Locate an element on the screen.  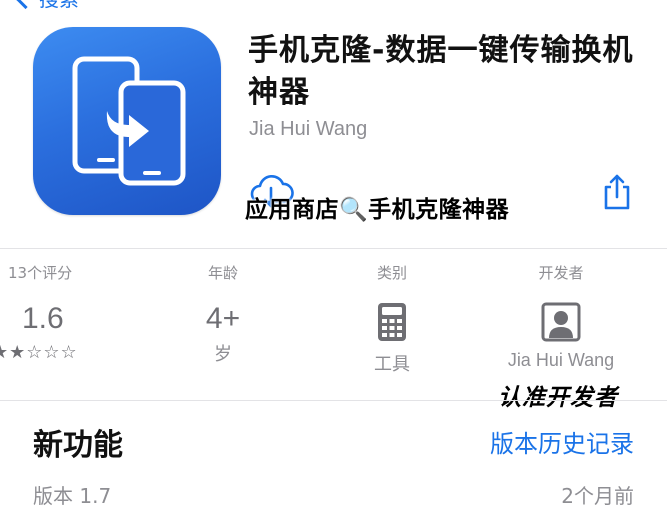
overlay-stamp: 认准开发者 is located at coordinates (558, 398).